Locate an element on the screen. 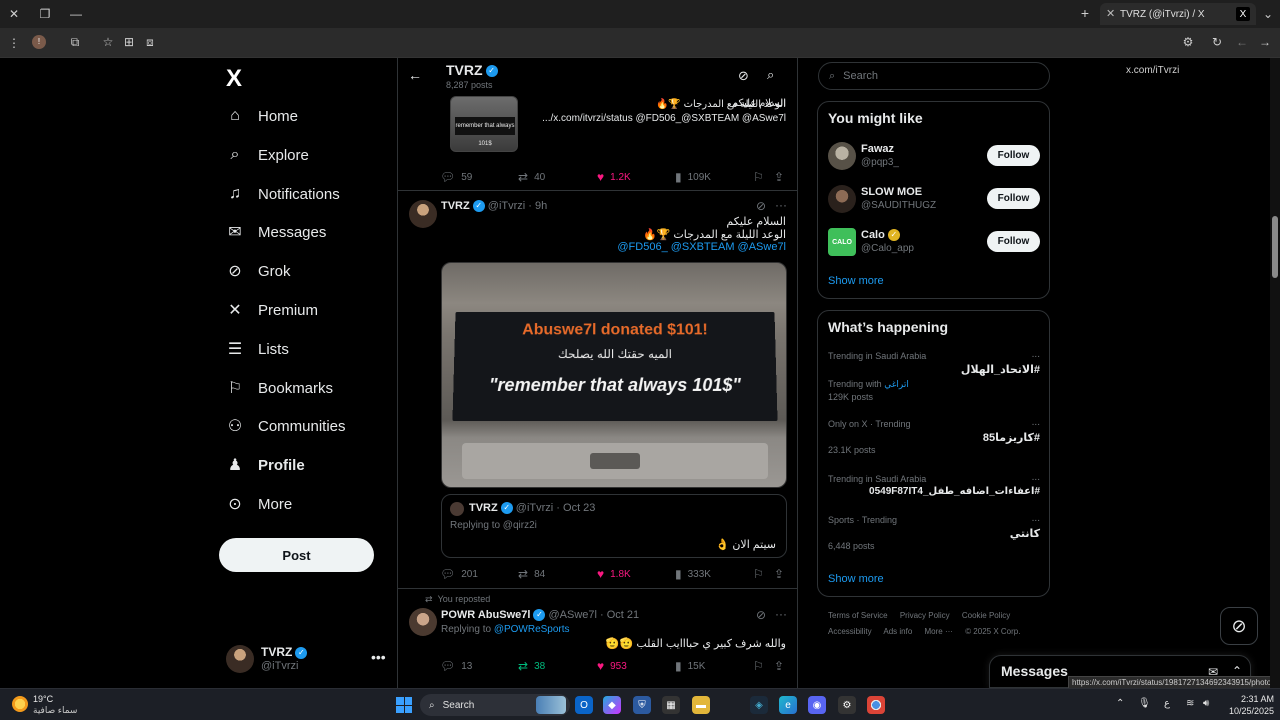  grok-fab-icon: ⊘ is located at coordinates (1239, 626).